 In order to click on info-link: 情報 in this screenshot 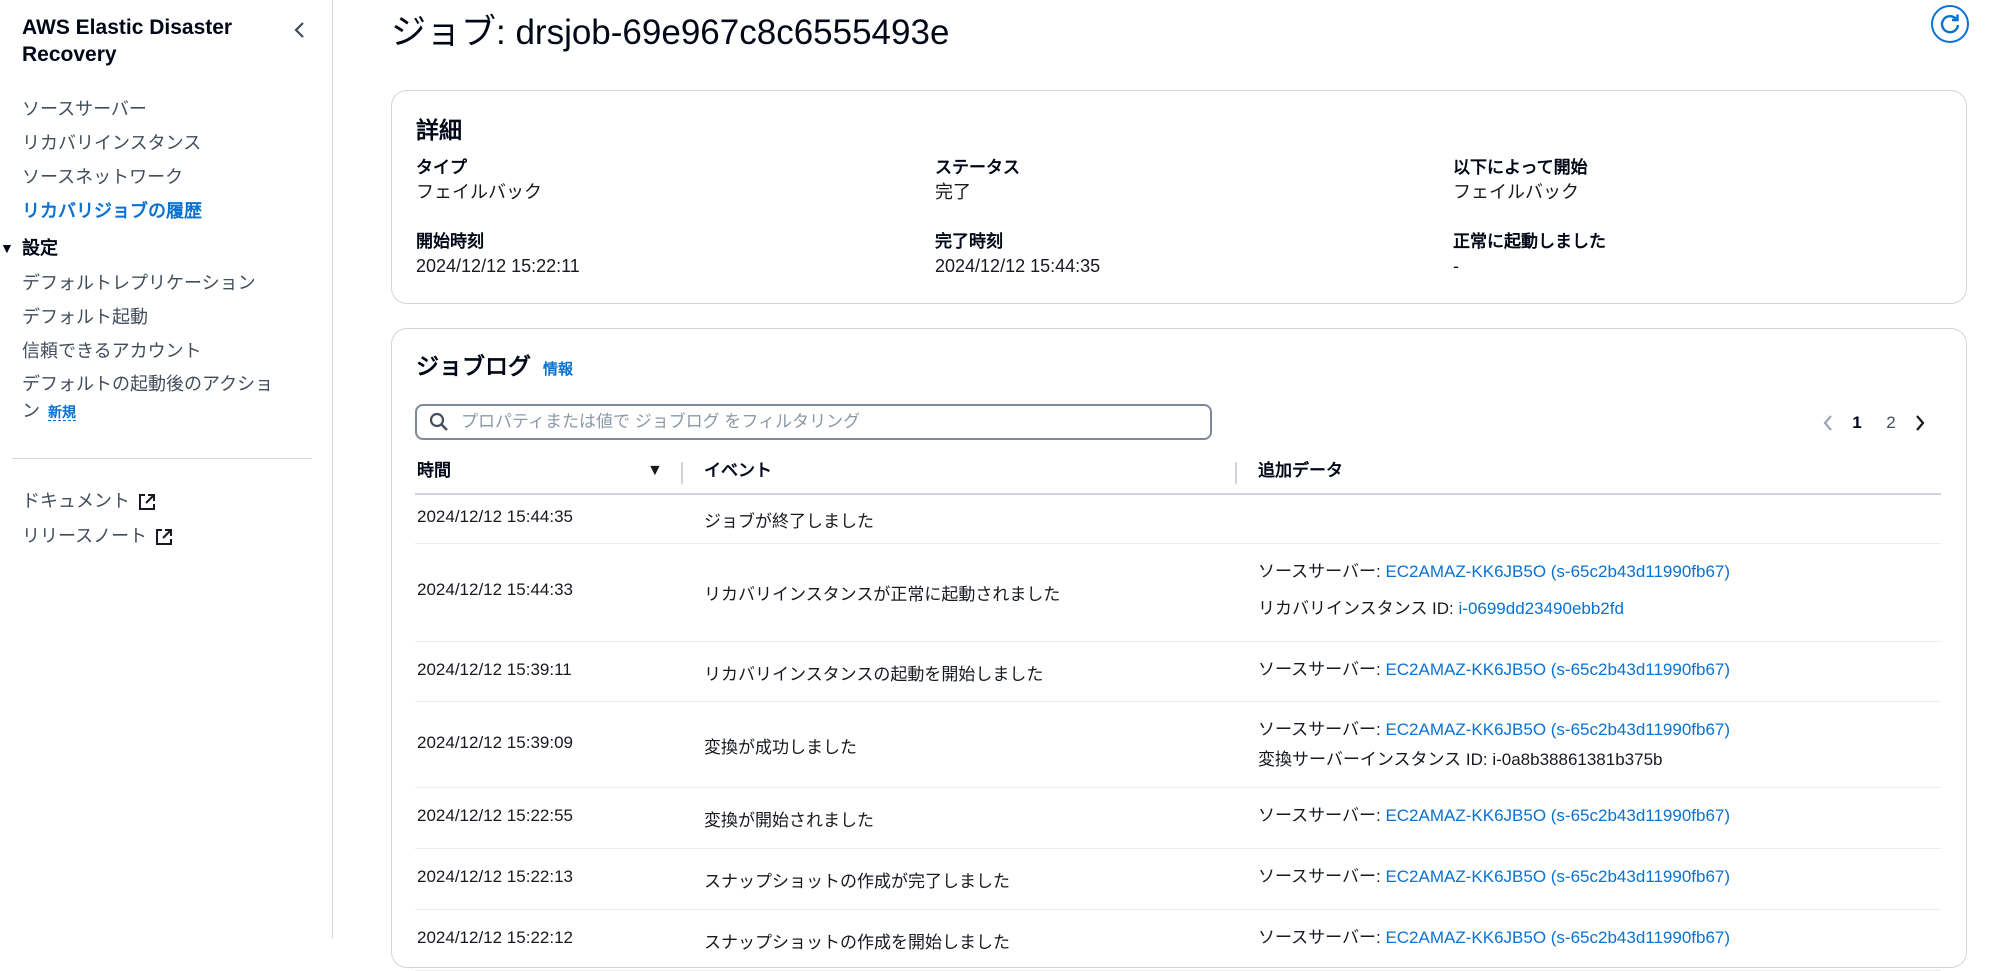, I will do `click(558, 368)`.